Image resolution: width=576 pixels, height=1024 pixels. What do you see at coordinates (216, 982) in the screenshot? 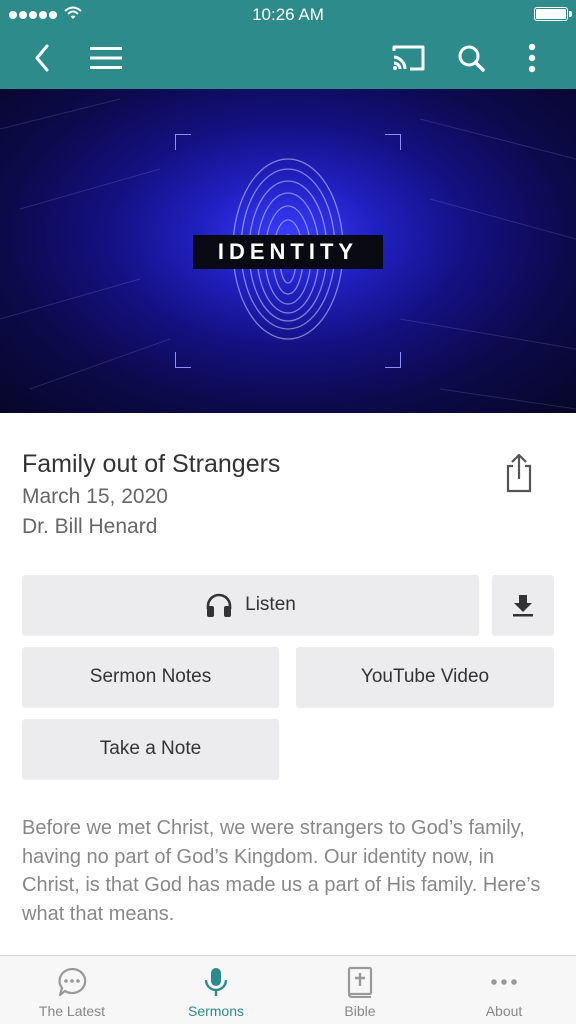
I see `microphone-icon` at bounding box center [216, 982].